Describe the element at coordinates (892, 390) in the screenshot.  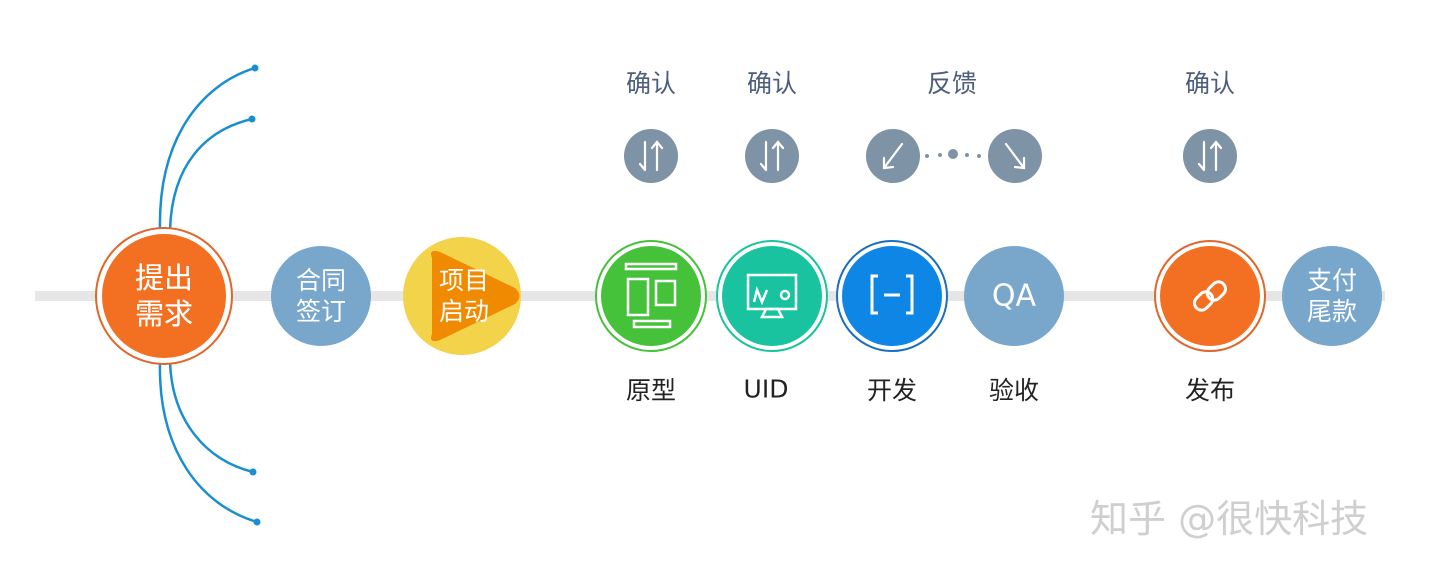
I see `dev-label: 开发` at that location.